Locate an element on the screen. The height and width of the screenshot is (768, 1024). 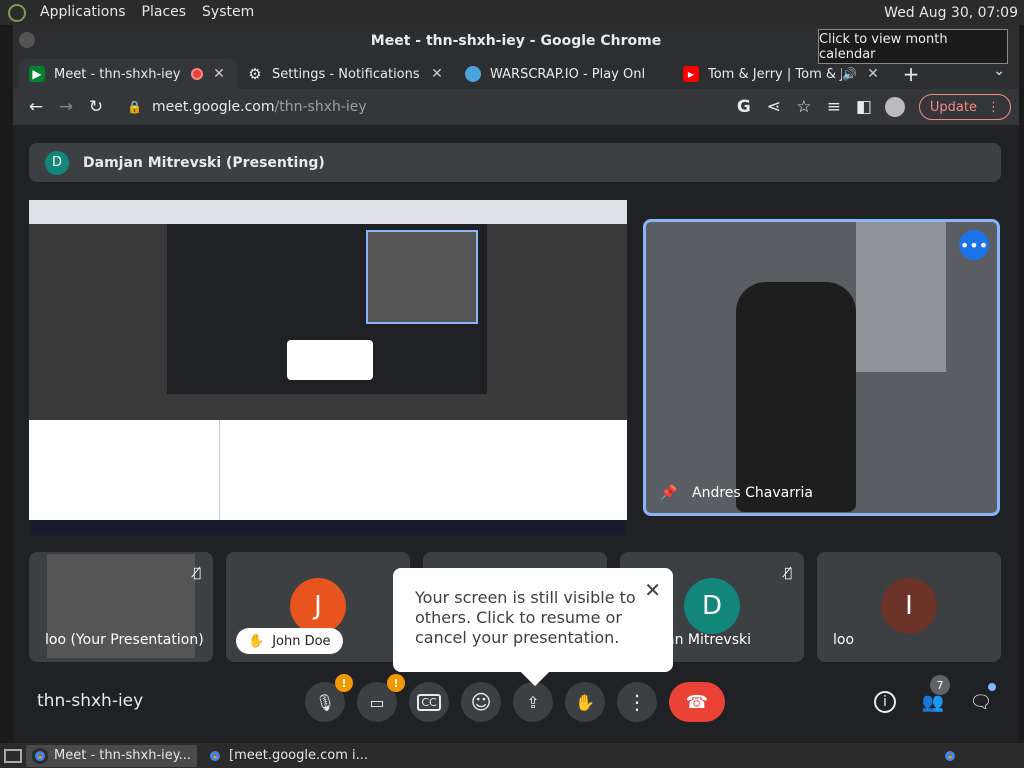
lock-icon: 🔒 is located at coordinates (134, 107).